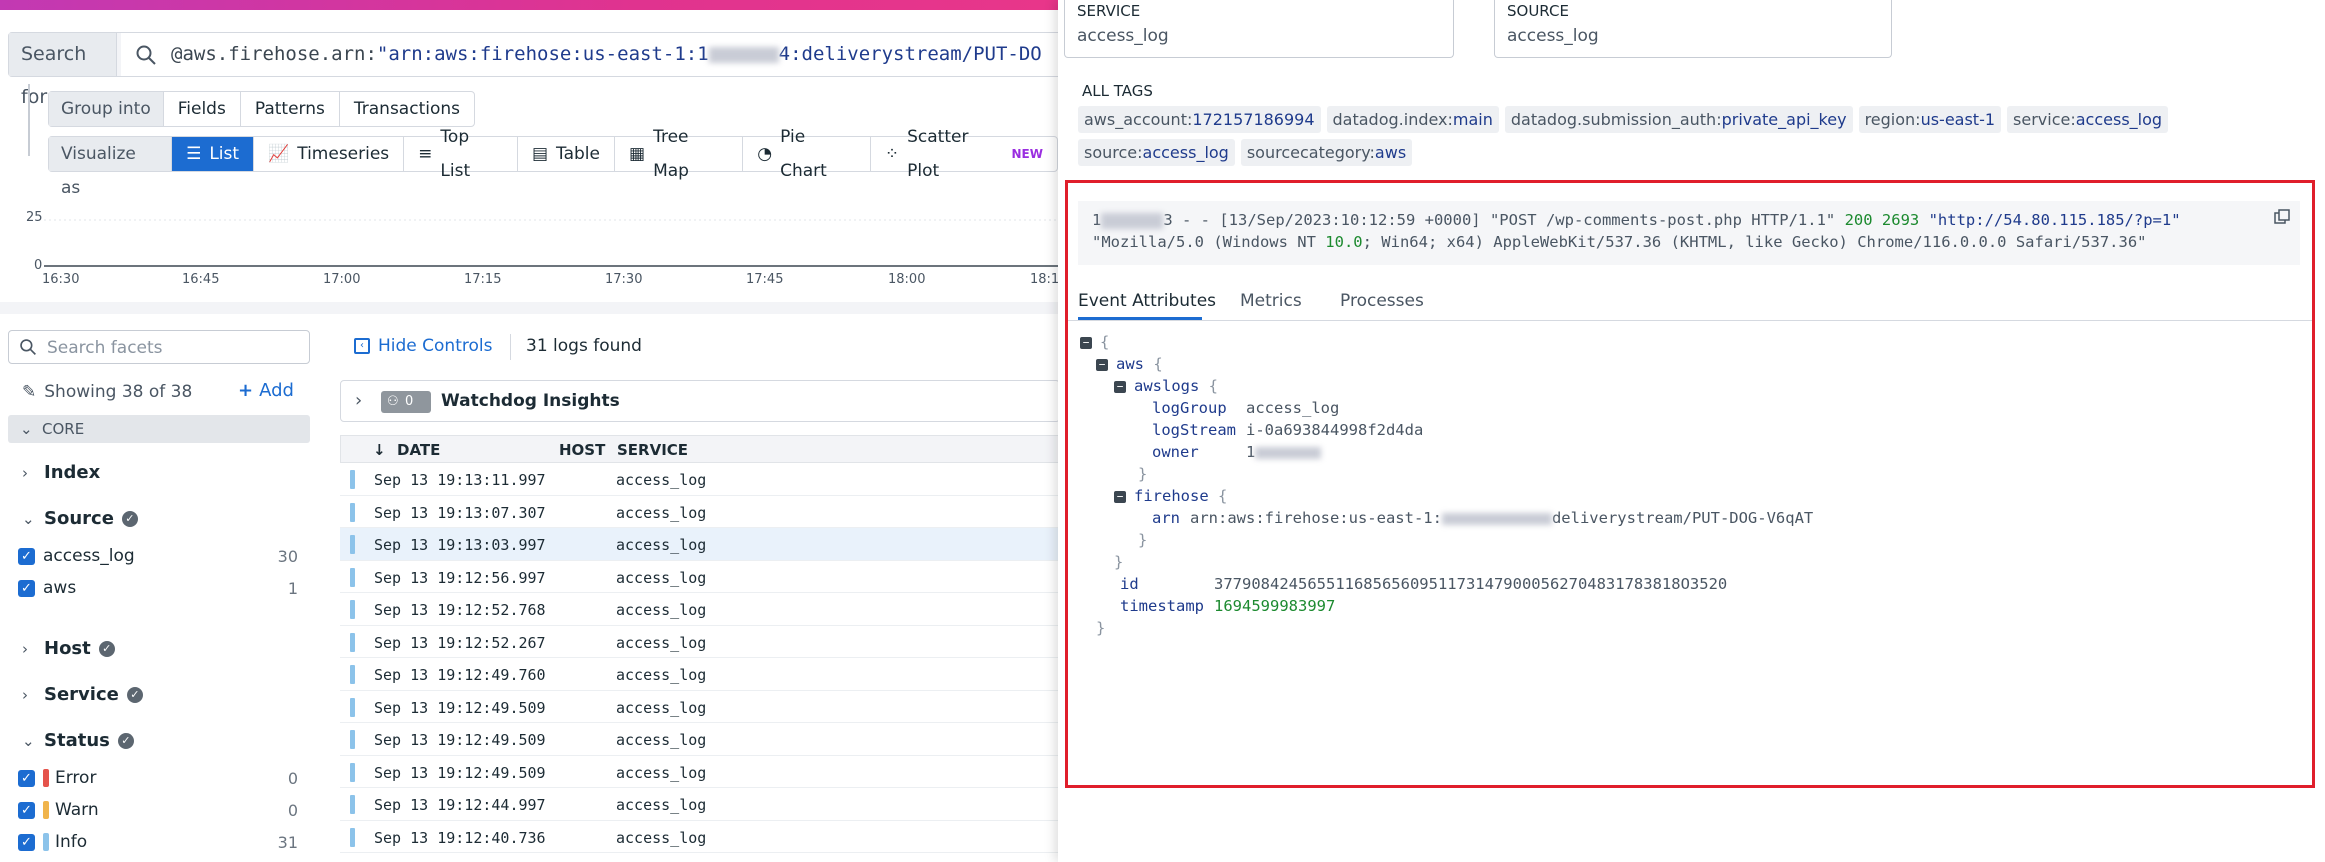 This screenshot has width=2325, height=862. I want to click on tag-chip: datadog.index:main, so click(1412, 119).